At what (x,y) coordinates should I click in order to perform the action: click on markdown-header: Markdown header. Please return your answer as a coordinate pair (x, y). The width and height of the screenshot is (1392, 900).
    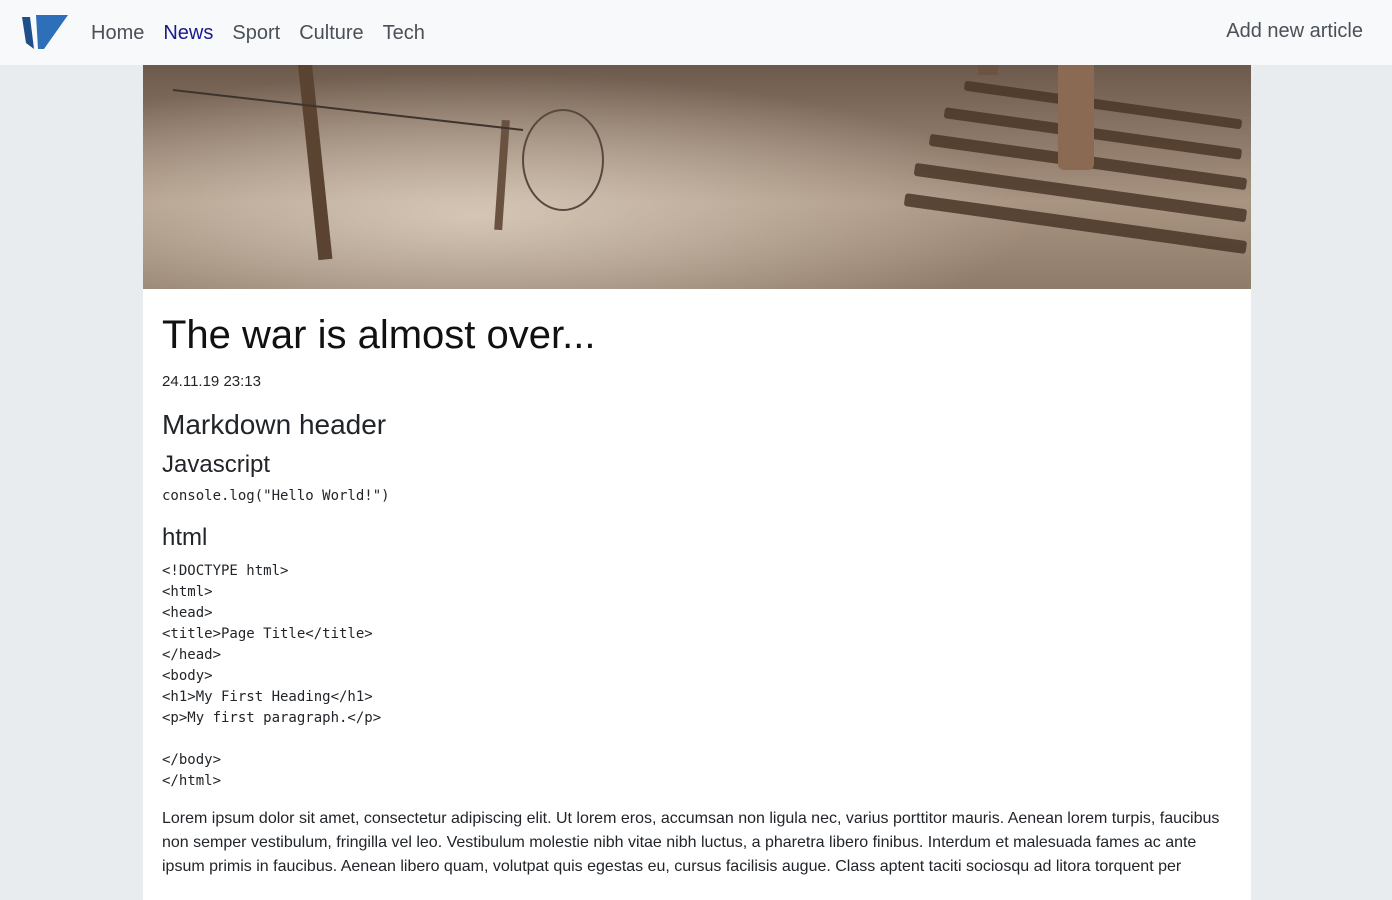
    Looking at the image, I should click on (274, 424).